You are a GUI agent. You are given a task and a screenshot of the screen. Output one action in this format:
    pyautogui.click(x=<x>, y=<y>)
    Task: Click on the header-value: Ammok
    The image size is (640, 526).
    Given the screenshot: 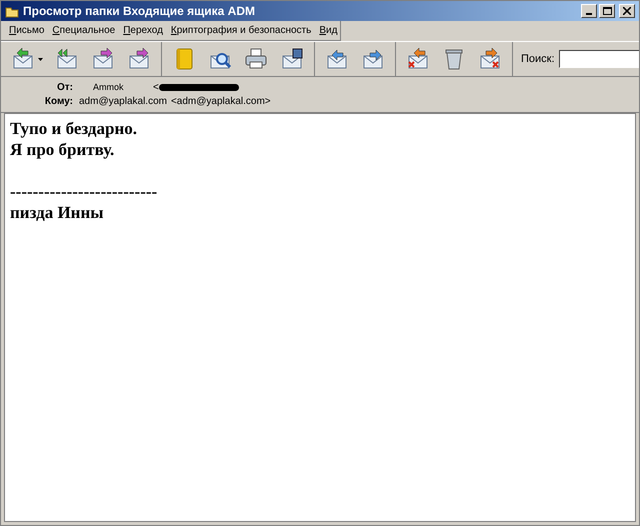 What is the action you would take?
    pyautogui.click(x=108, y=87)
    